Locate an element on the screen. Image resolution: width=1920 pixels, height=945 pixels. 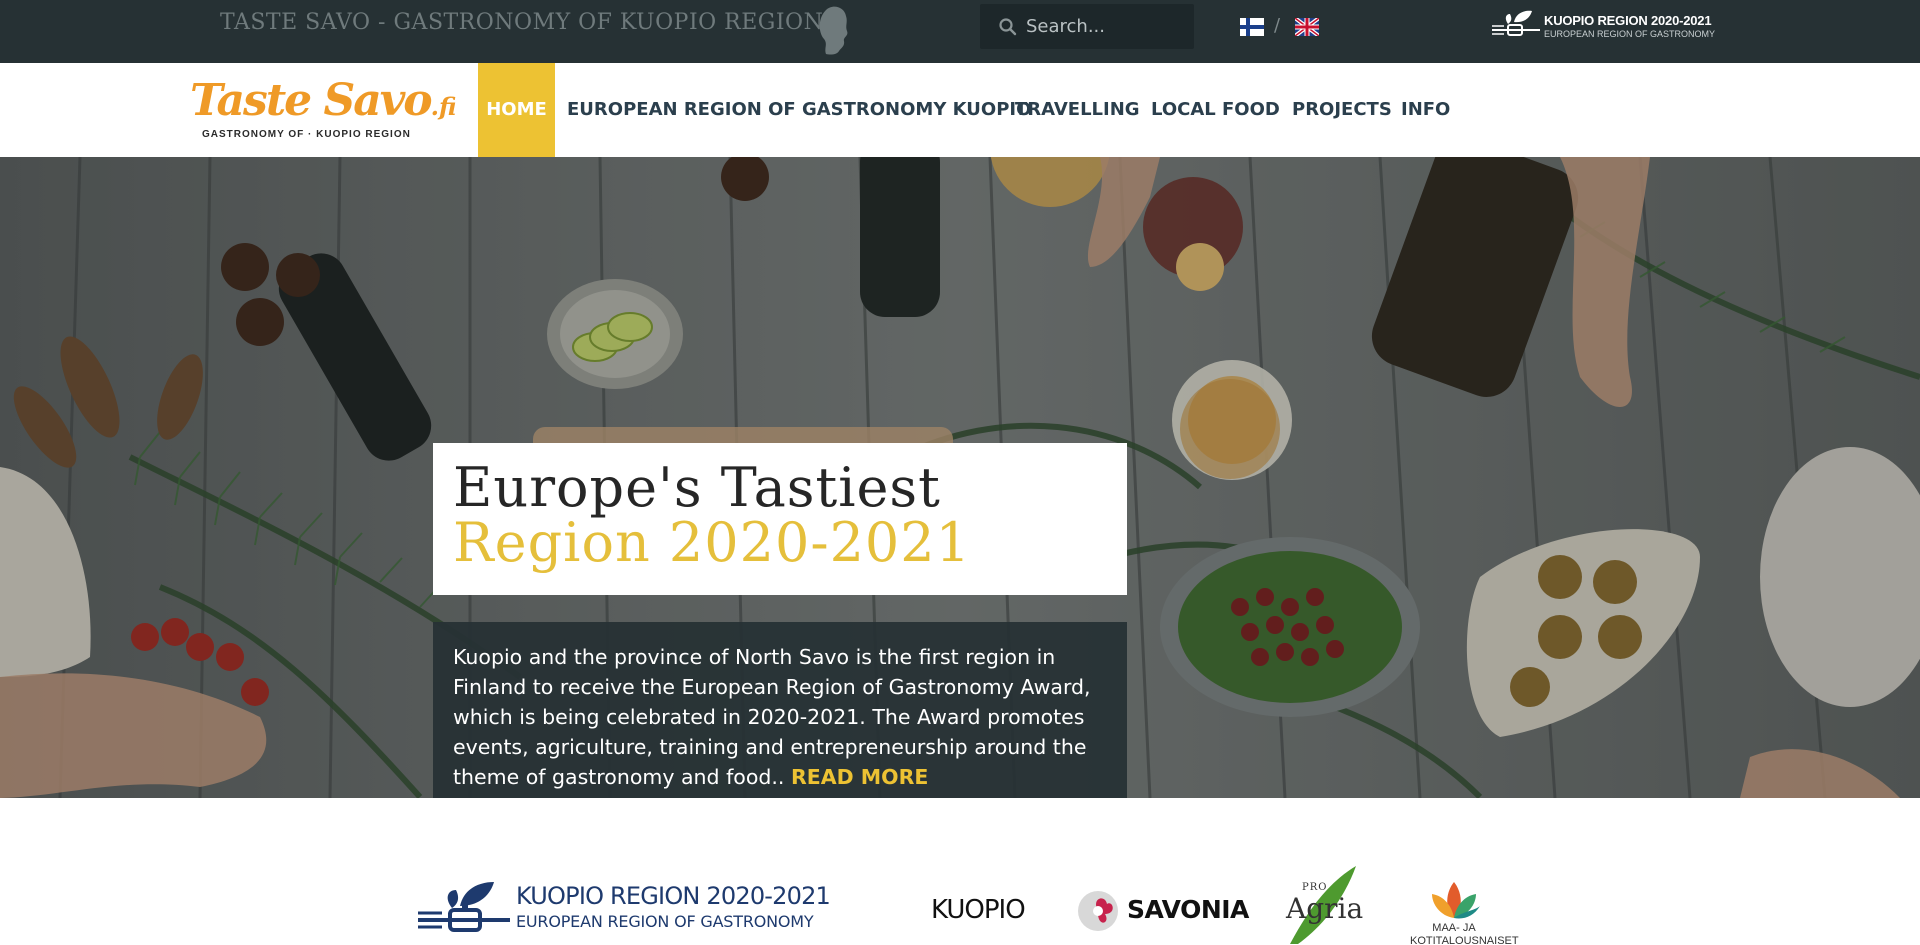
erg-logo-subtitle: EUROPEAN REGION OF GASTRONOMY is located at coordinates (665, 921).